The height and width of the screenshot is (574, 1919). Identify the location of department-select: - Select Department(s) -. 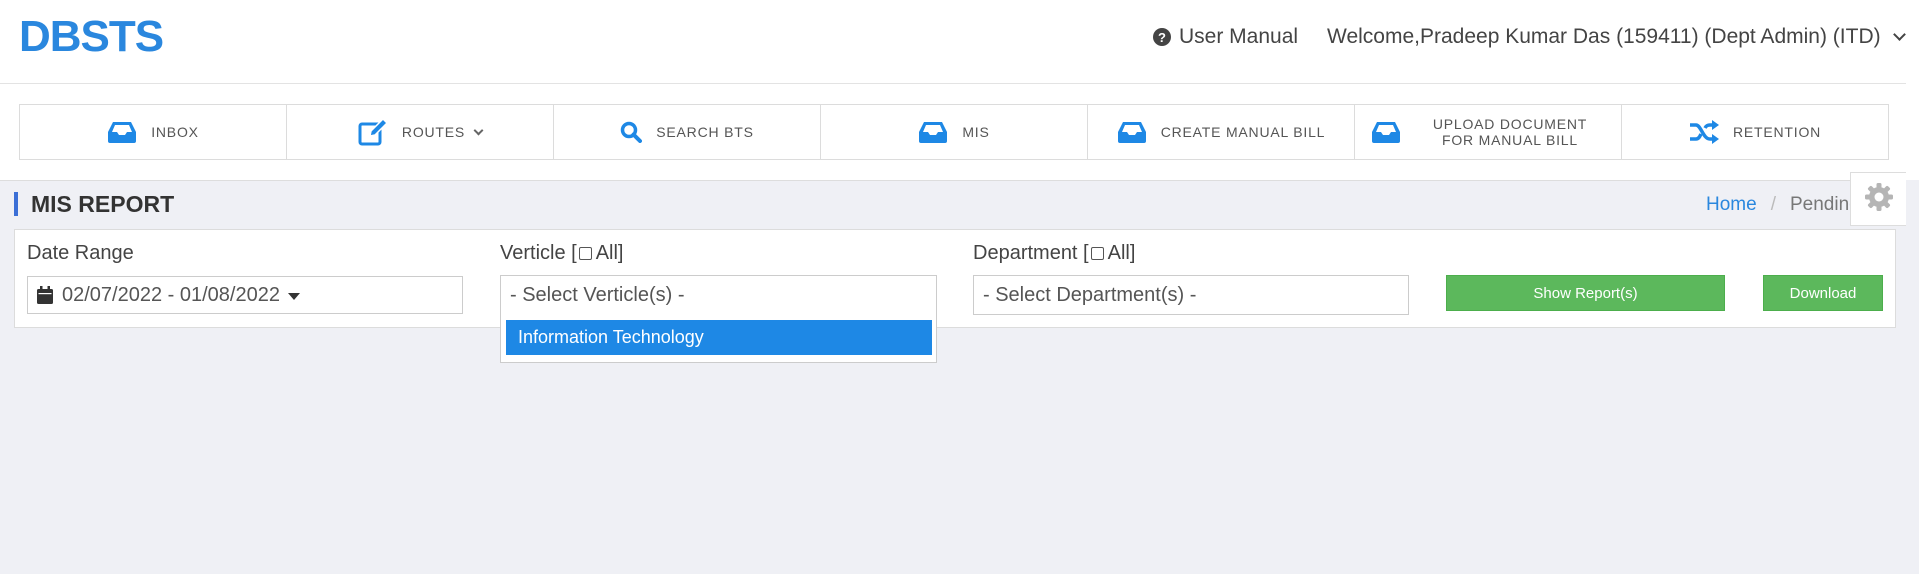
(1191, 295).